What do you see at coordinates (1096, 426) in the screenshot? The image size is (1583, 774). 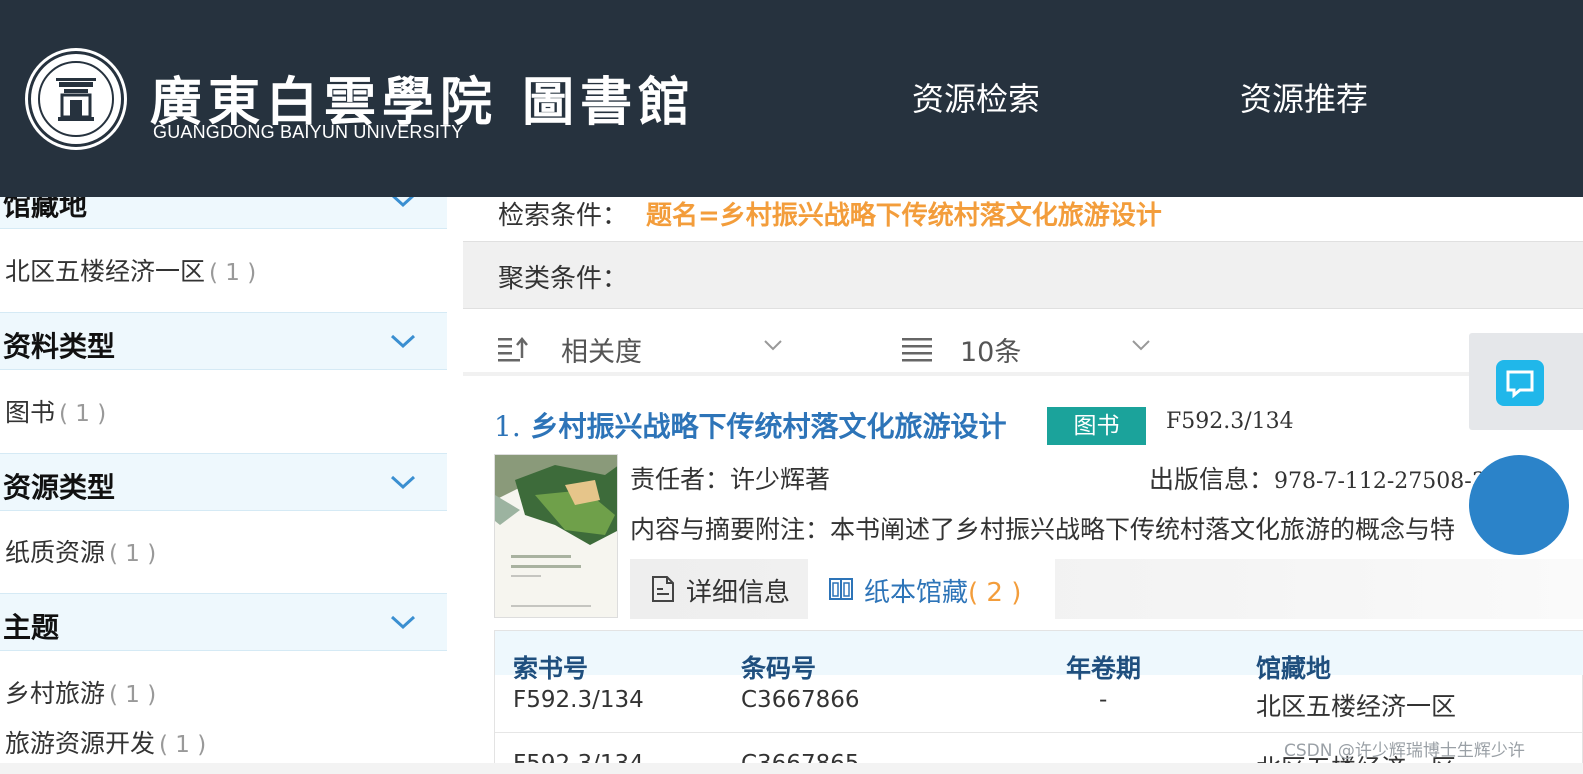 I see `result-type-badge: 图书` at bounding box center [1096, 426].